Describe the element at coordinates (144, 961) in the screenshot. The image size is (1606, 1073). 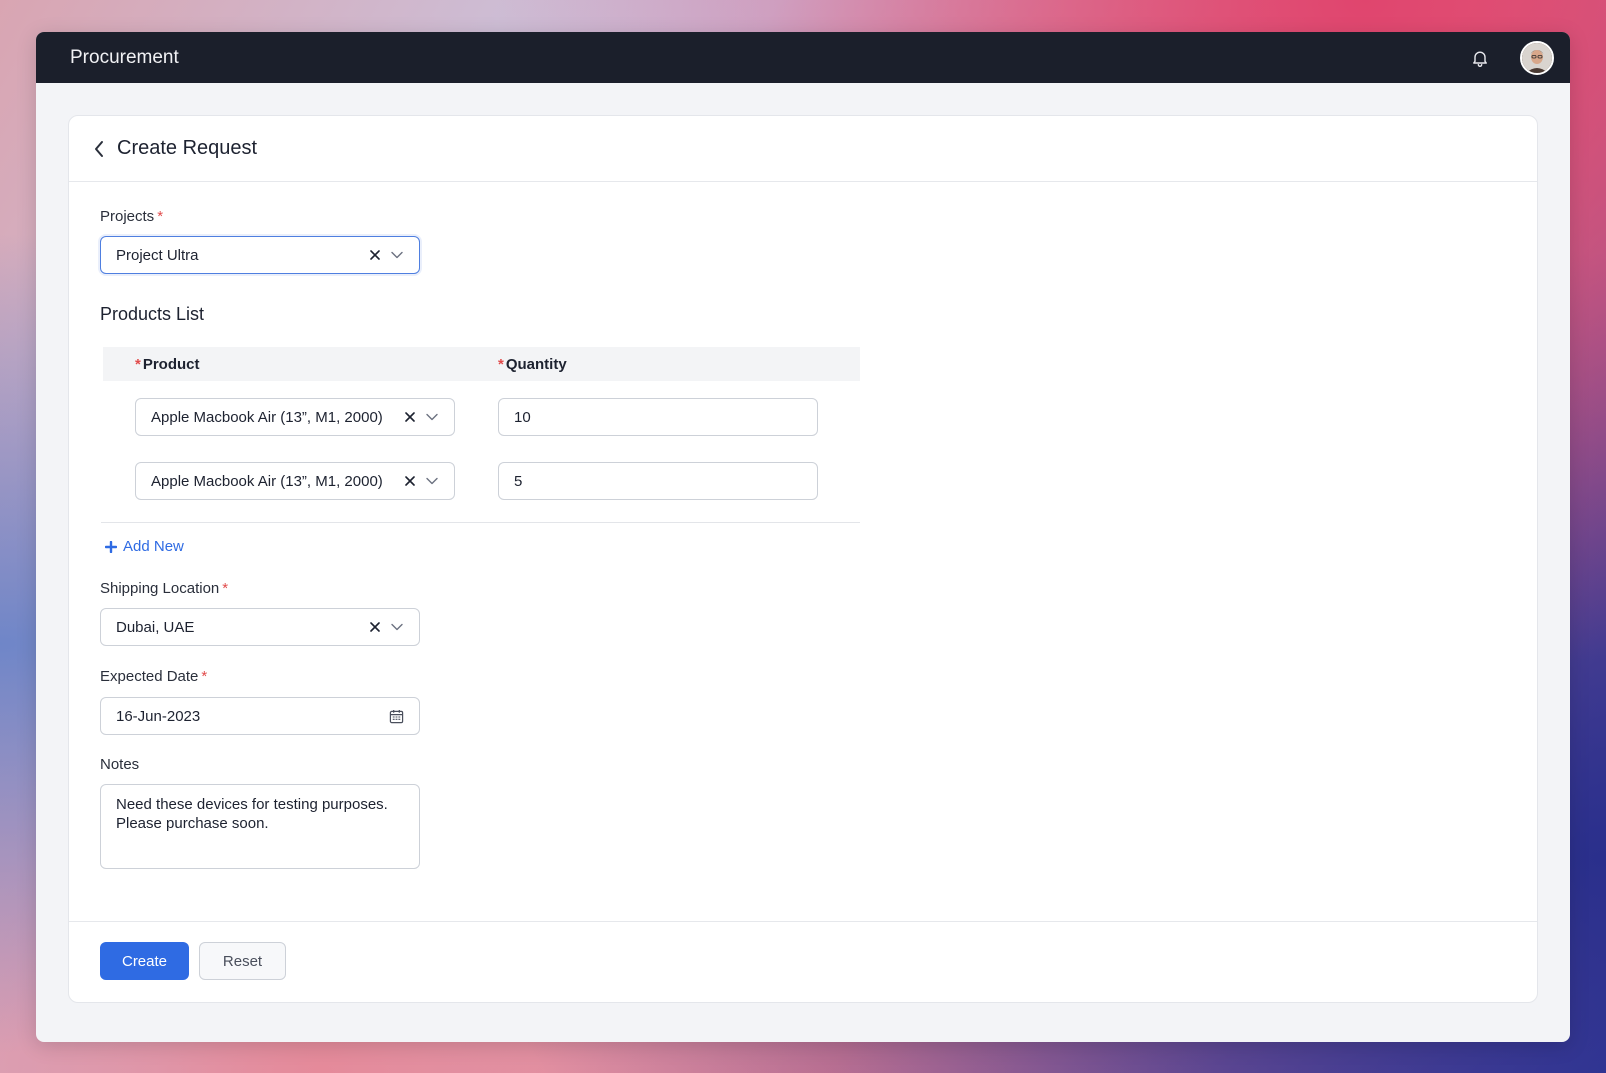
I see `create-button: Create` at that location.